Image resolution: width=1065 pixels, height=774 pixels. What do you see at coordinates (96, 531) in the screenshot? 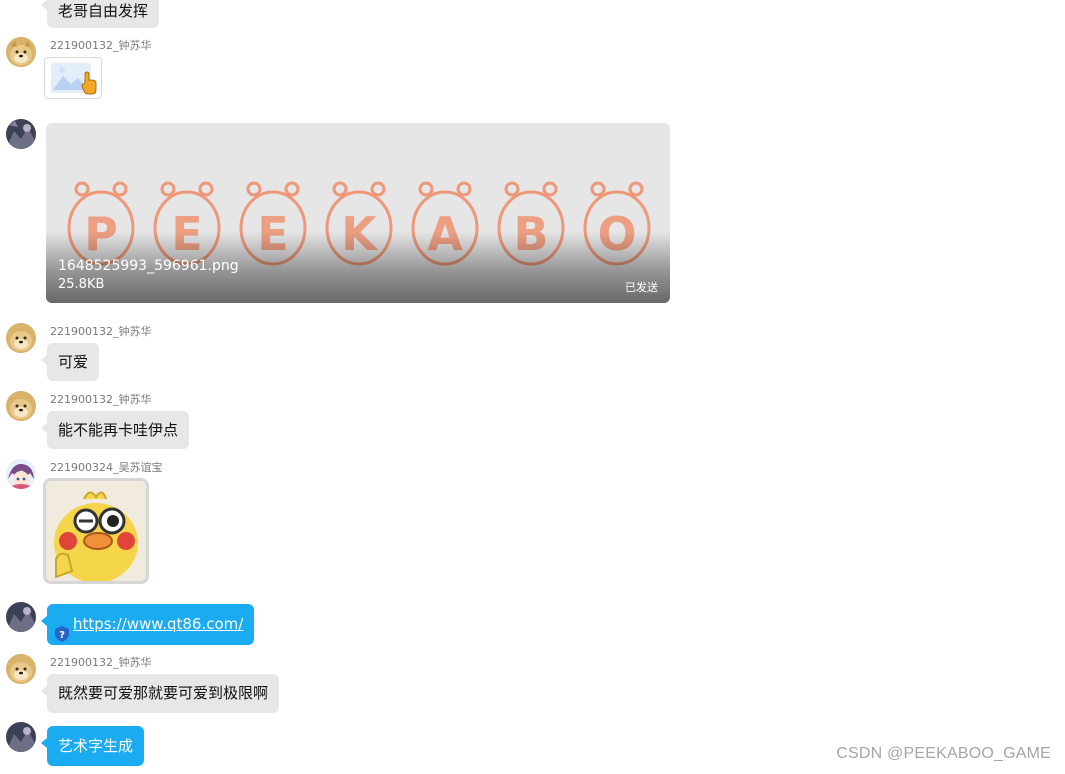
I see `sticker-duck` at bounding box center [96, 531].